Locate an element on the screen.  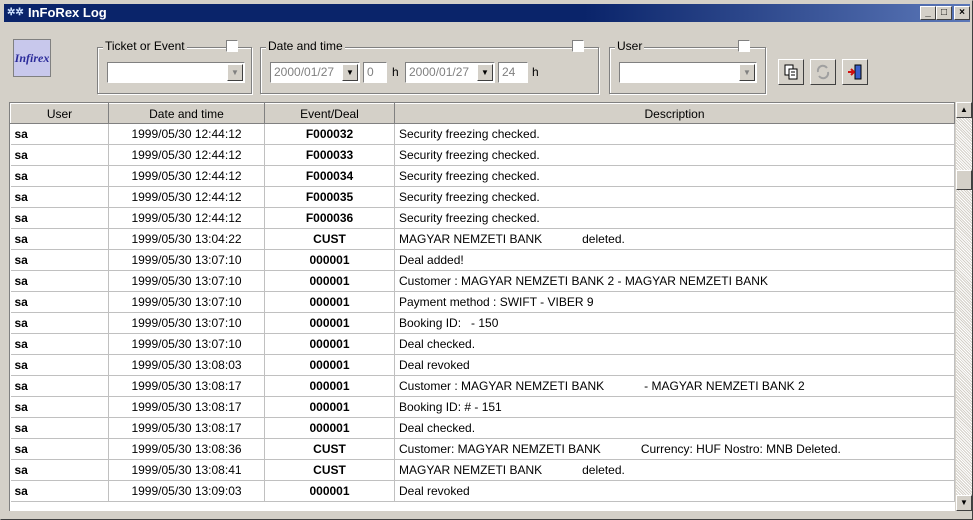
cell-event: CUST is located at coordinates (329, 449).